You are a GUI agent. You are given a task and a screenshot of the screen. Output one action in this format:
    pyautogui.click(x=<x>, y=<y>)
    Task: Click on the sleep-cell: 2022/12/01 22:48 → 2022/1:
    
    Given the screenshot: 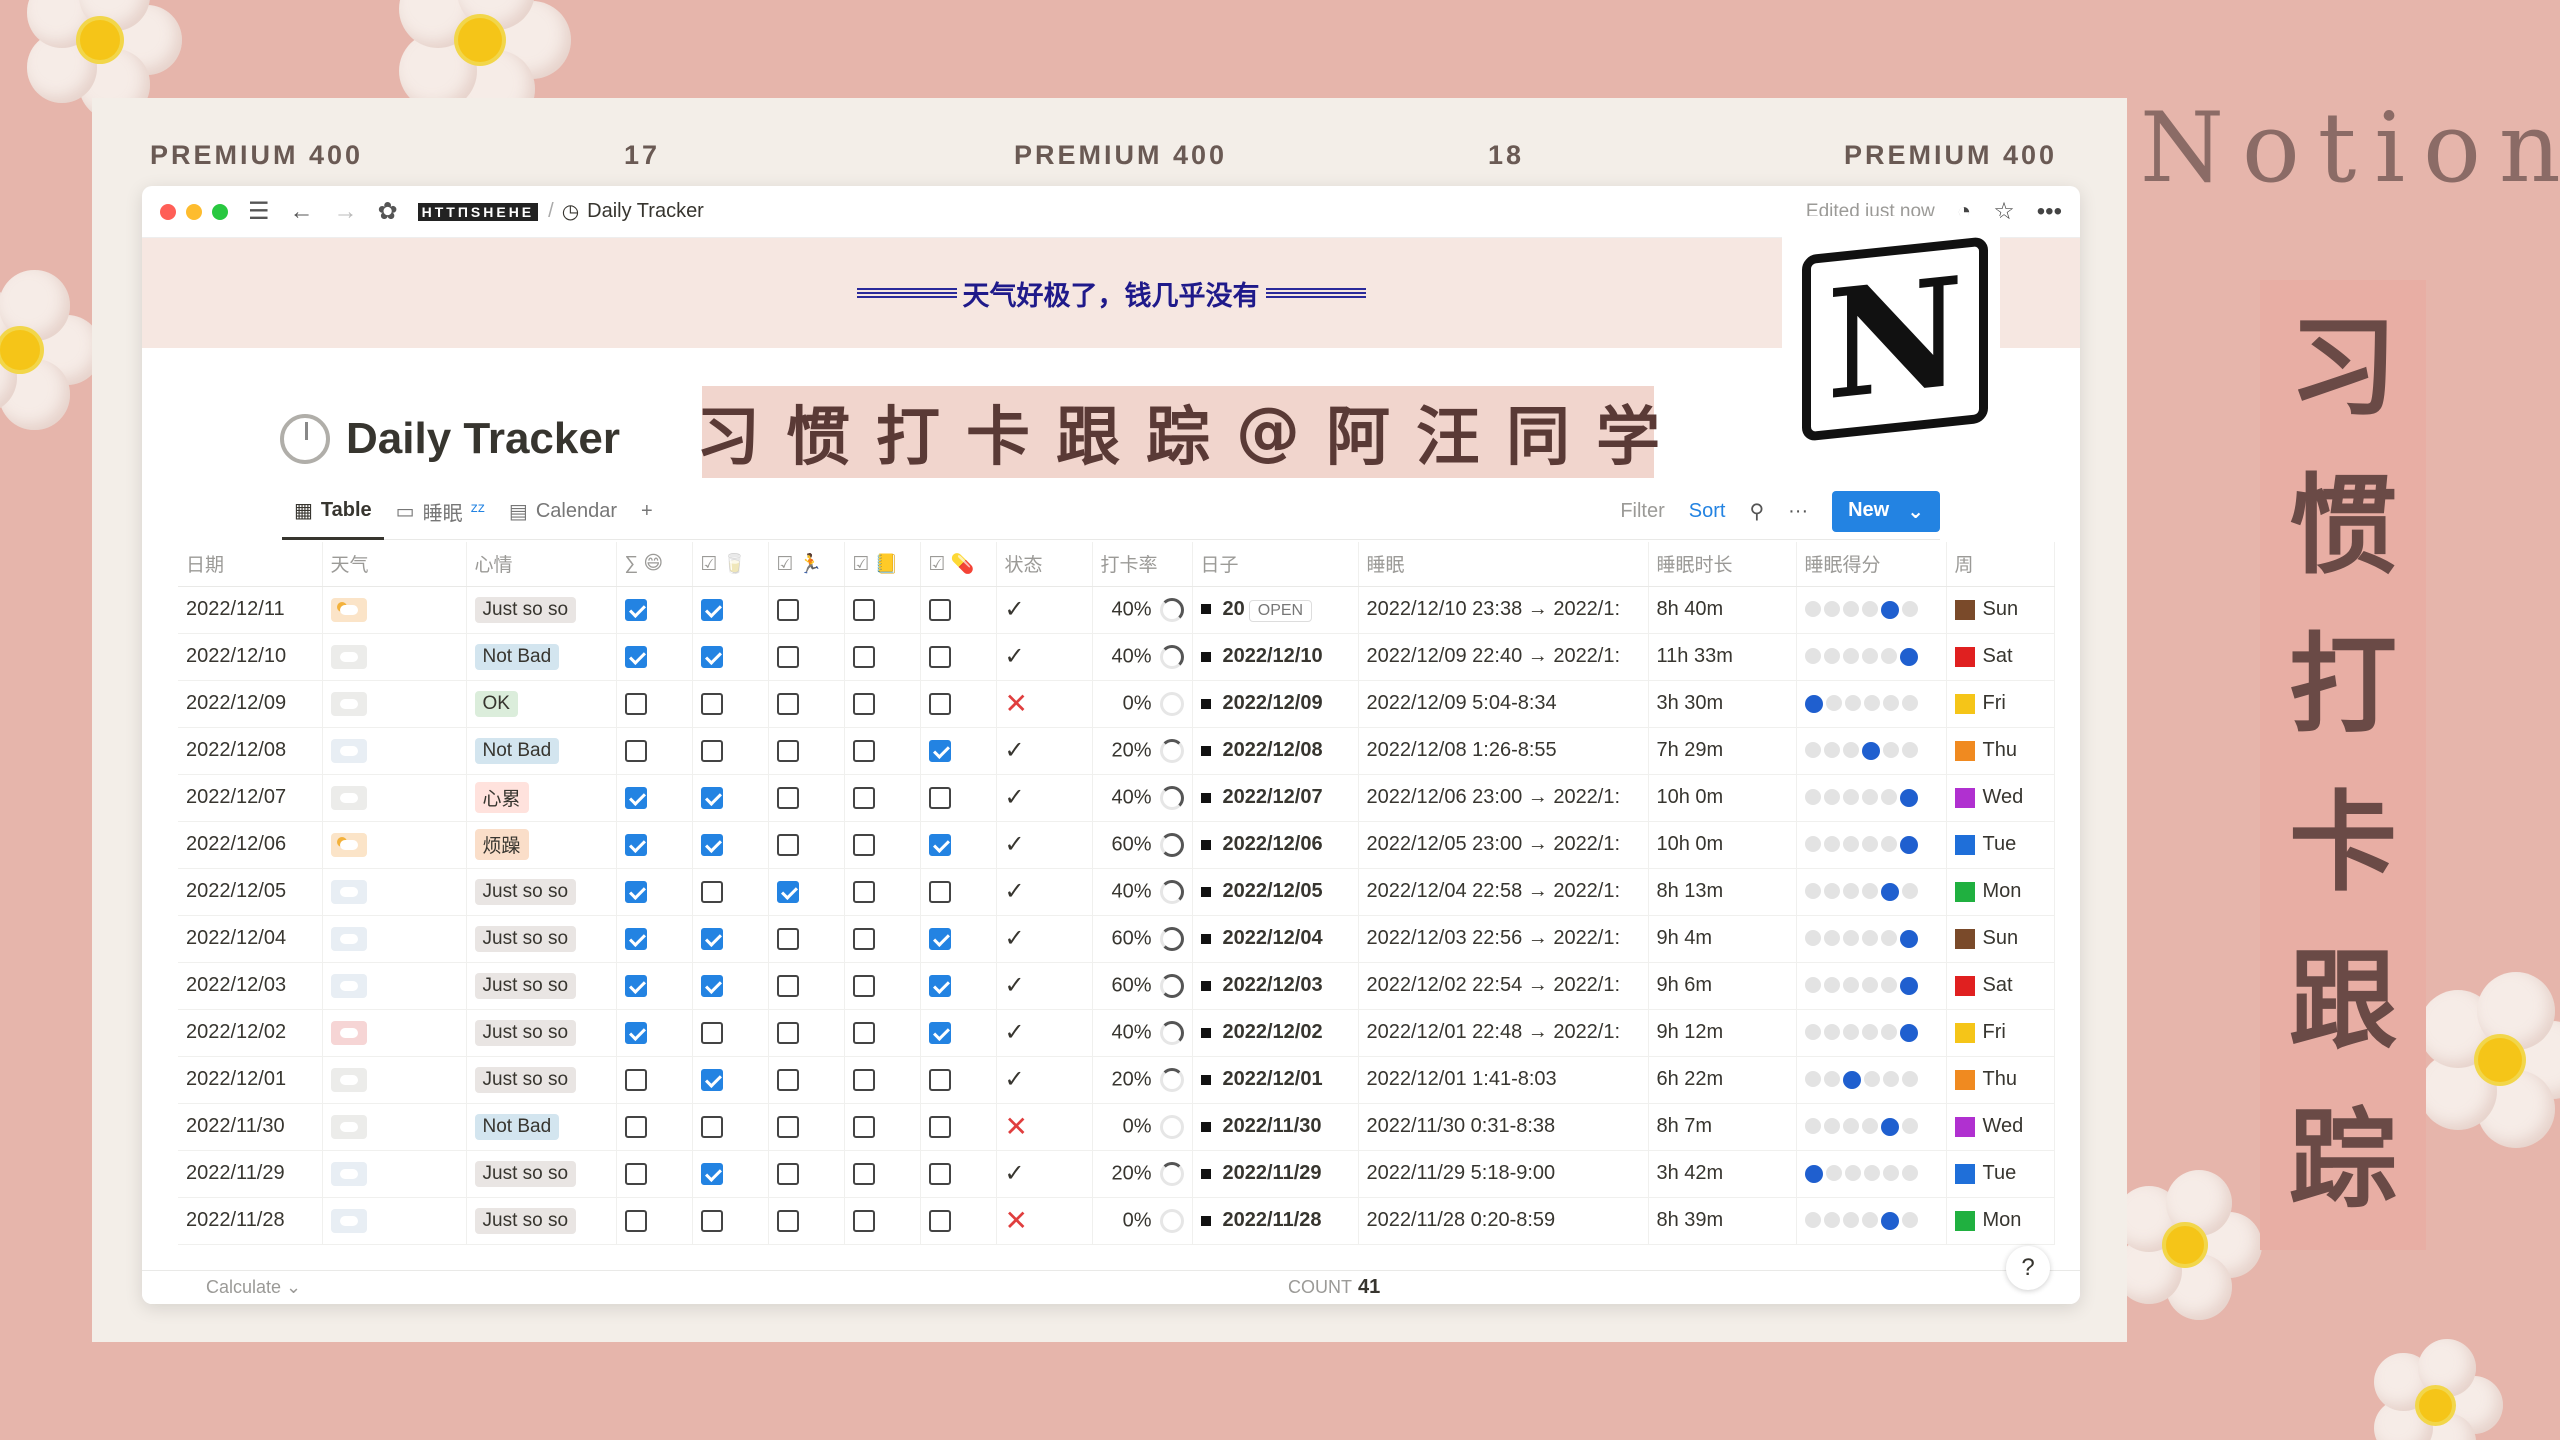 What is the action you would take?
    pyautogui.click(x=1503, y=1033)
    